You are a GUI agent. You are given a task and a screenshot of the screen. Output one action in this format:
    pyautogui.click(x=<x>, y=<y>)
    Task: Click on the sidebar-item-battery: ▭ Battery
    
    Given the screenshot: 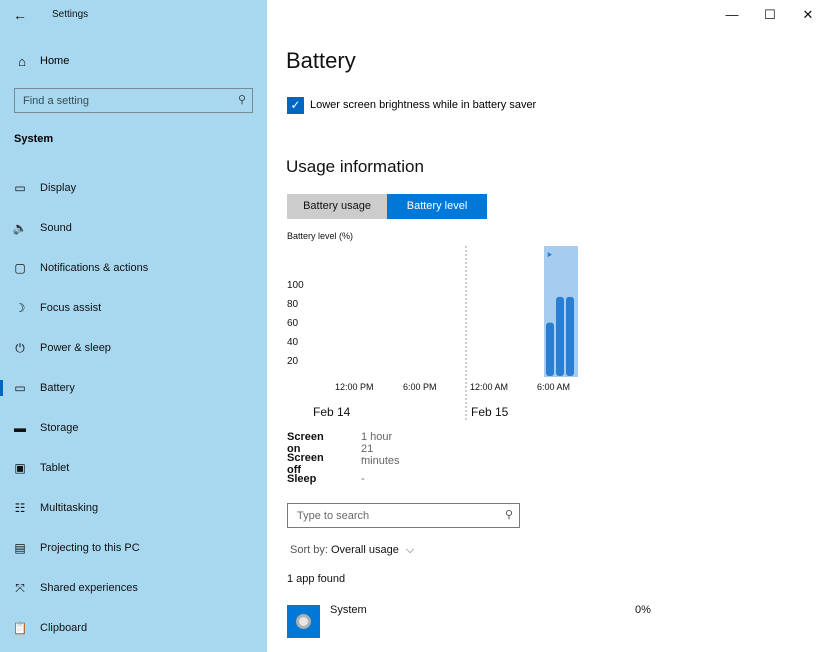 What is the action you would take?
    pyautogui.click(x=133, y=388)
    